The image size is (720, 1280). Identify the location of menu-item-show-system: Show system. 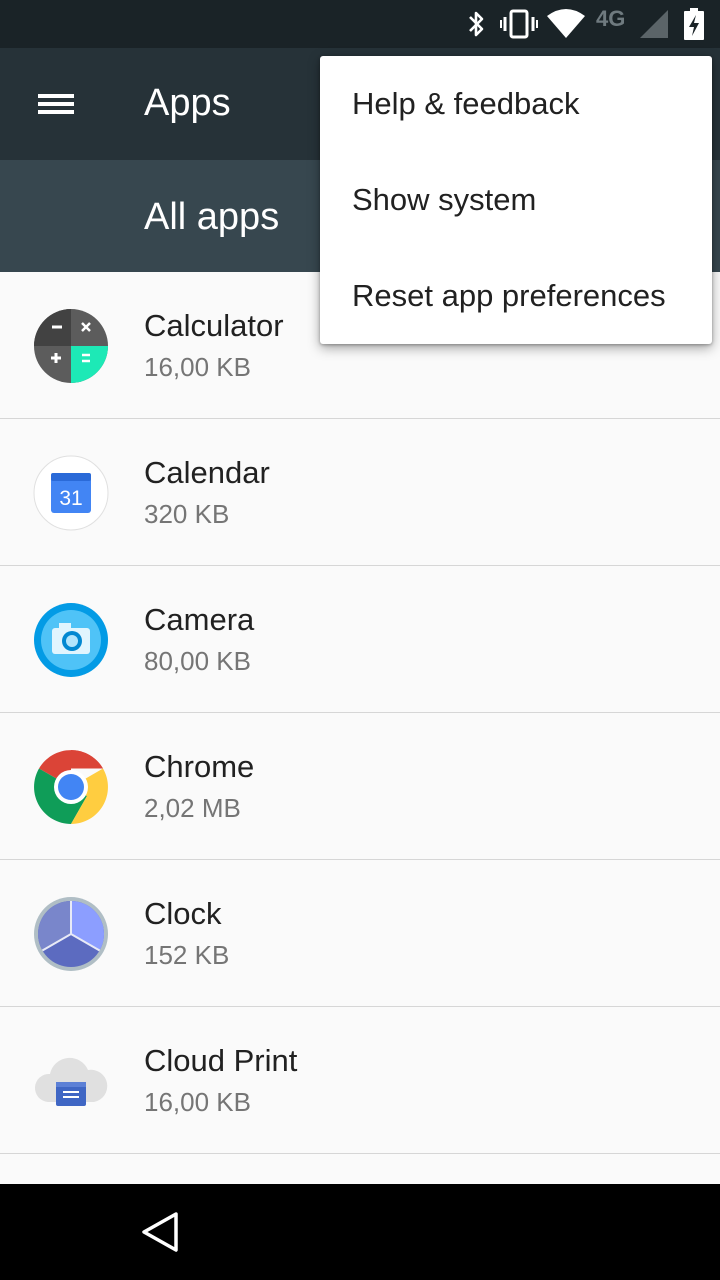
(516, 200).